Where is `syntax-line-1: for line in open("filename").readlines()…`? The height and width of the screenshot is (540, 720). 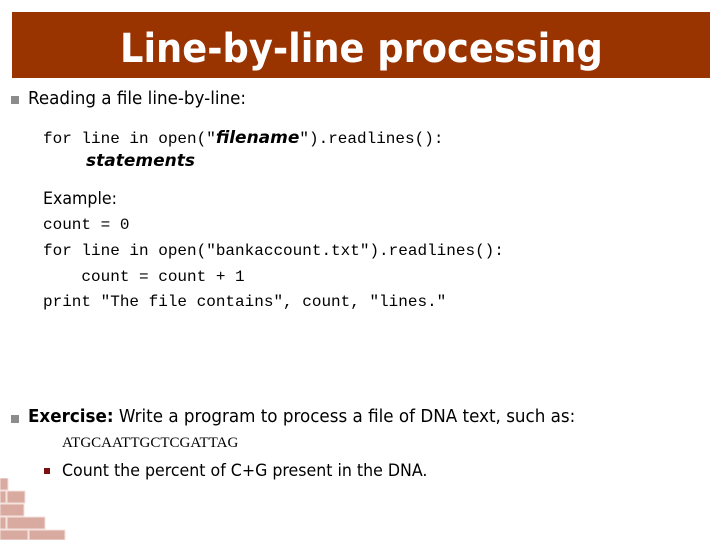 syntax-line-1: for line in open("filename").readlines()… is located at coordinates (243, 138).